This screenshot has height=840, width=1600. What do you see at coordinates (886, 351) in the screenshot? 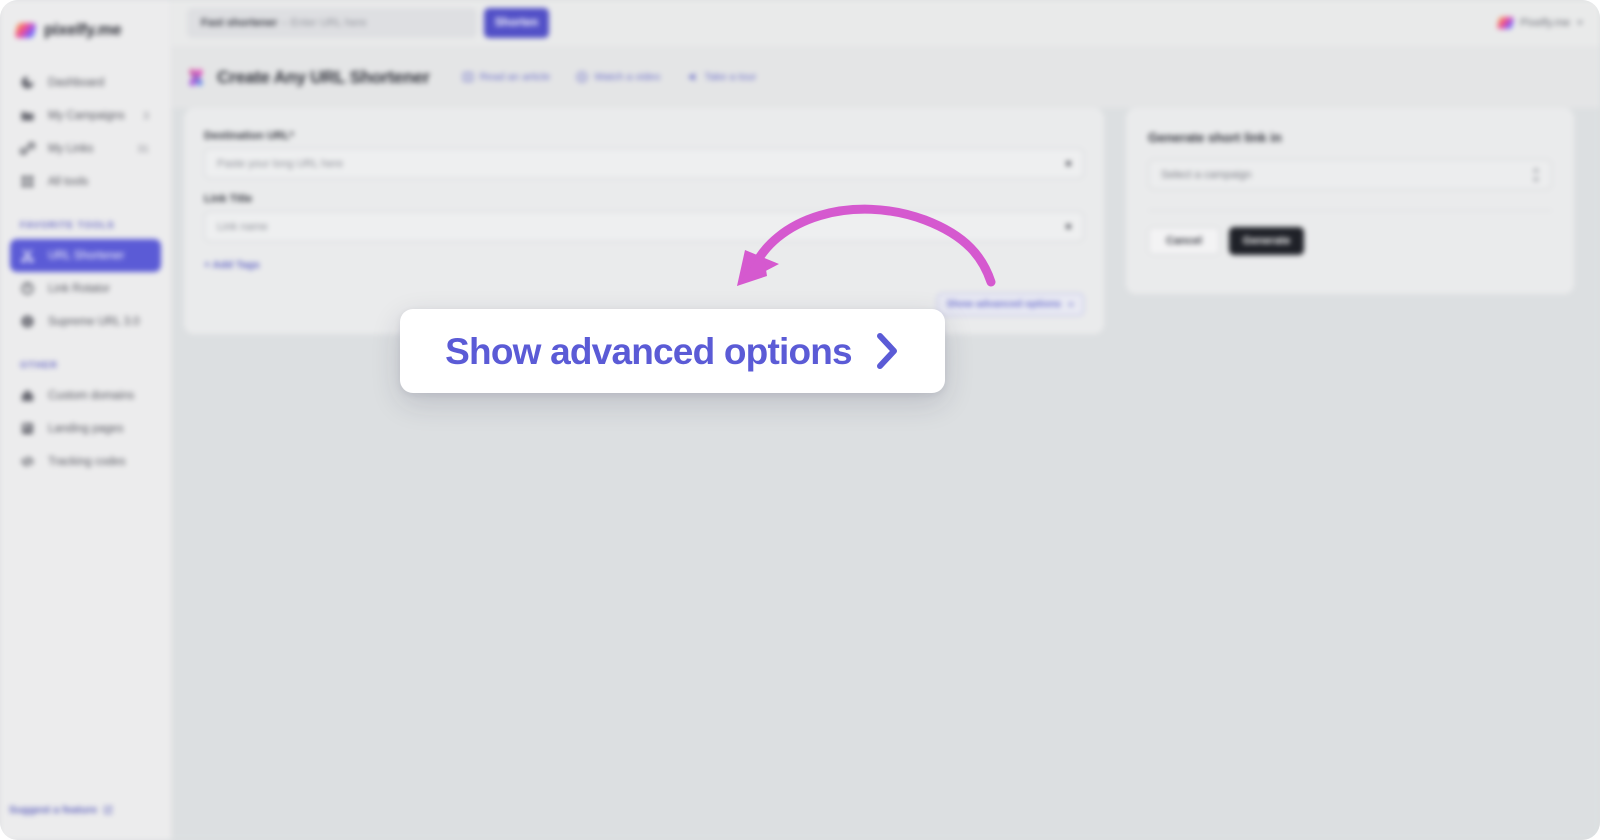
I see `chevron-right-icon` at bounding box center [886, 351].